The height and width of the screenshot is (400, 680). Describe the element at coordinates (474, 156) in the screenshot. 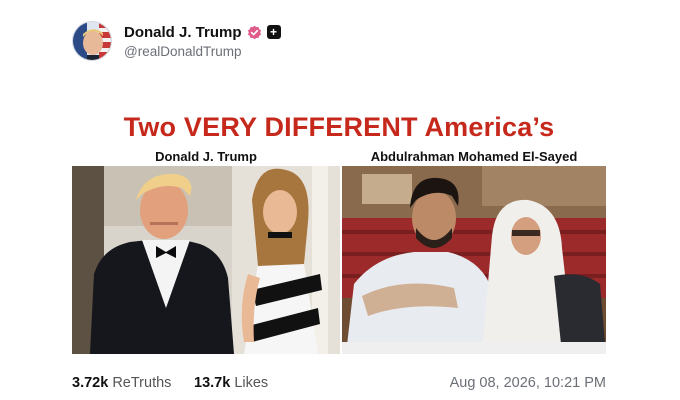

I see `image-label-right: Abdulrahman Mohamed El-Sayed` at that location.